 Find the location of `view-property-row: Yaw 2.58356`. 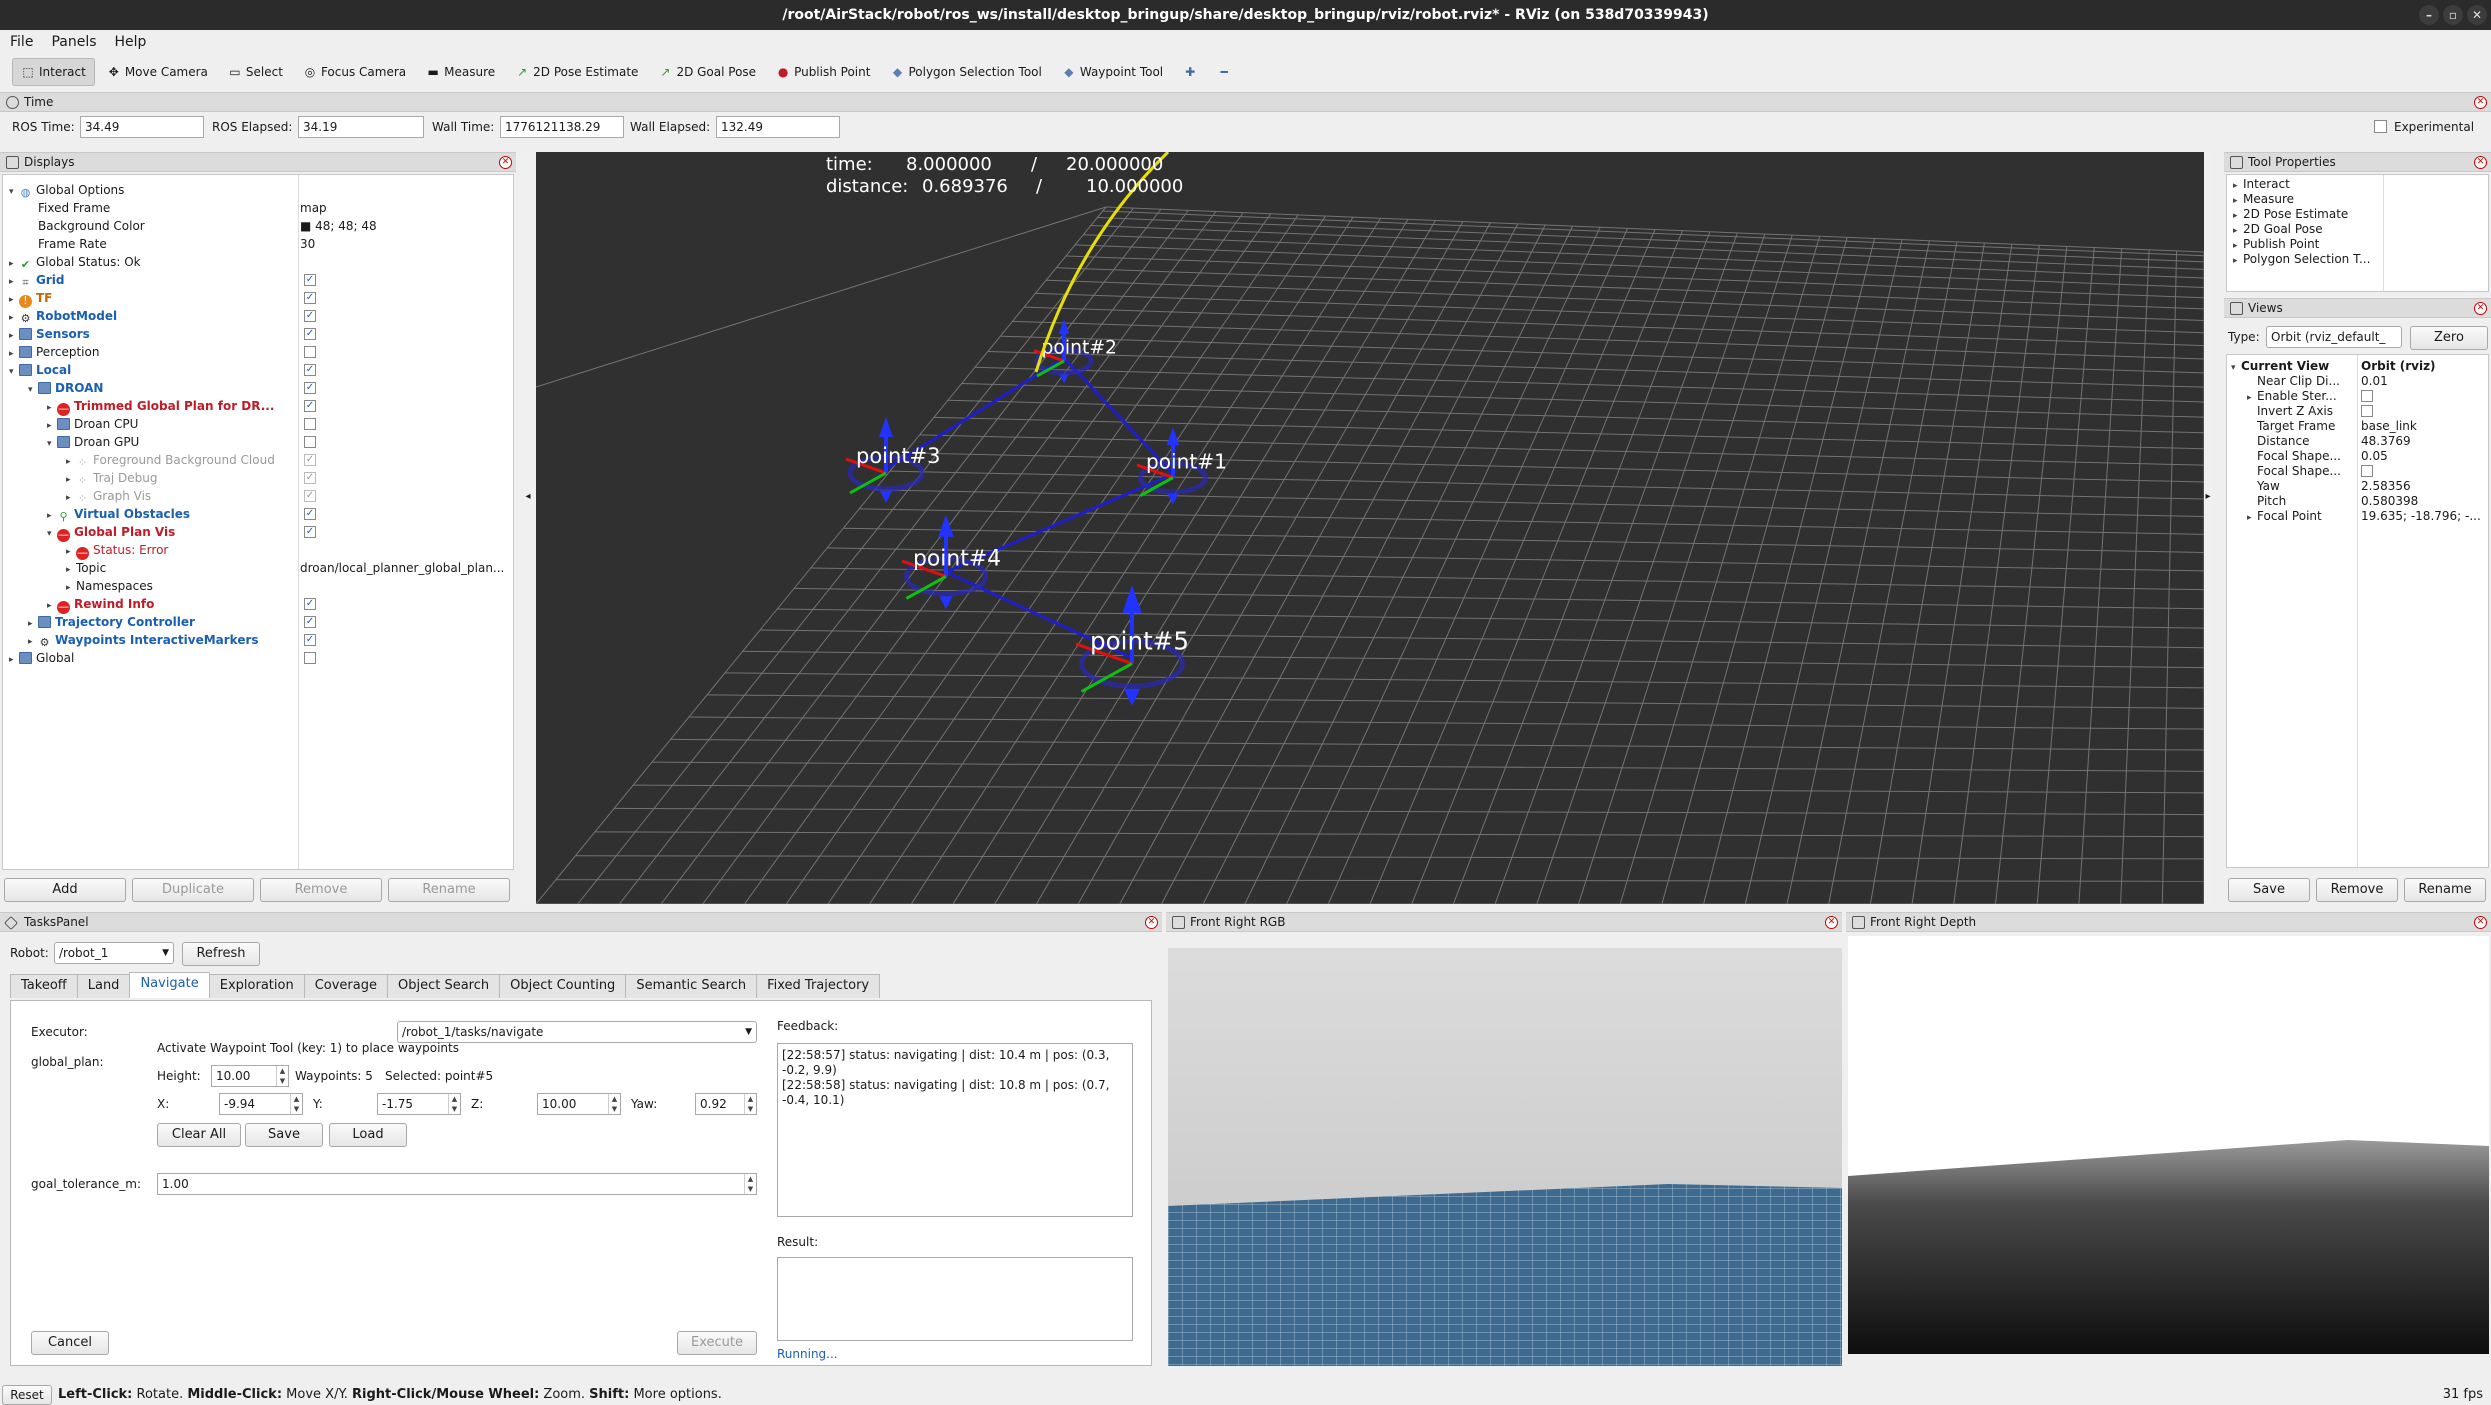

view-property-row: Yaw 2.58356 is located at coordinates (2357, 486).